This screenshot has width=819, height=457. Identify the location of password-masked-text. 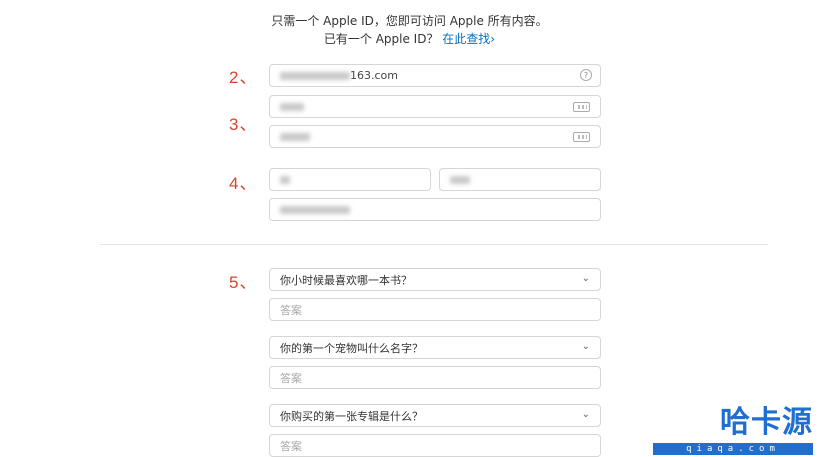
(292, 106).